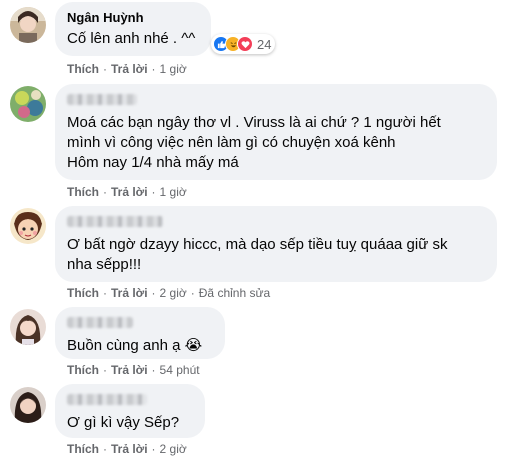  I want to click on comment-text: Ơ gì kì vậy Sếp?, so click(123, 422).